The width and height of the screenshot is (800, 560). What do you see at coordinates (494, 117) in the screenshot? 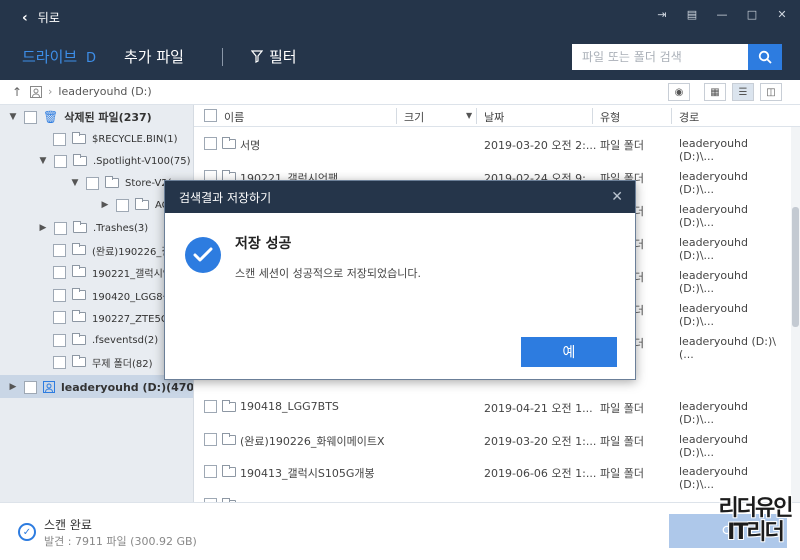
I see `column-header-date: 날짜` at bounding box center [494, 117].